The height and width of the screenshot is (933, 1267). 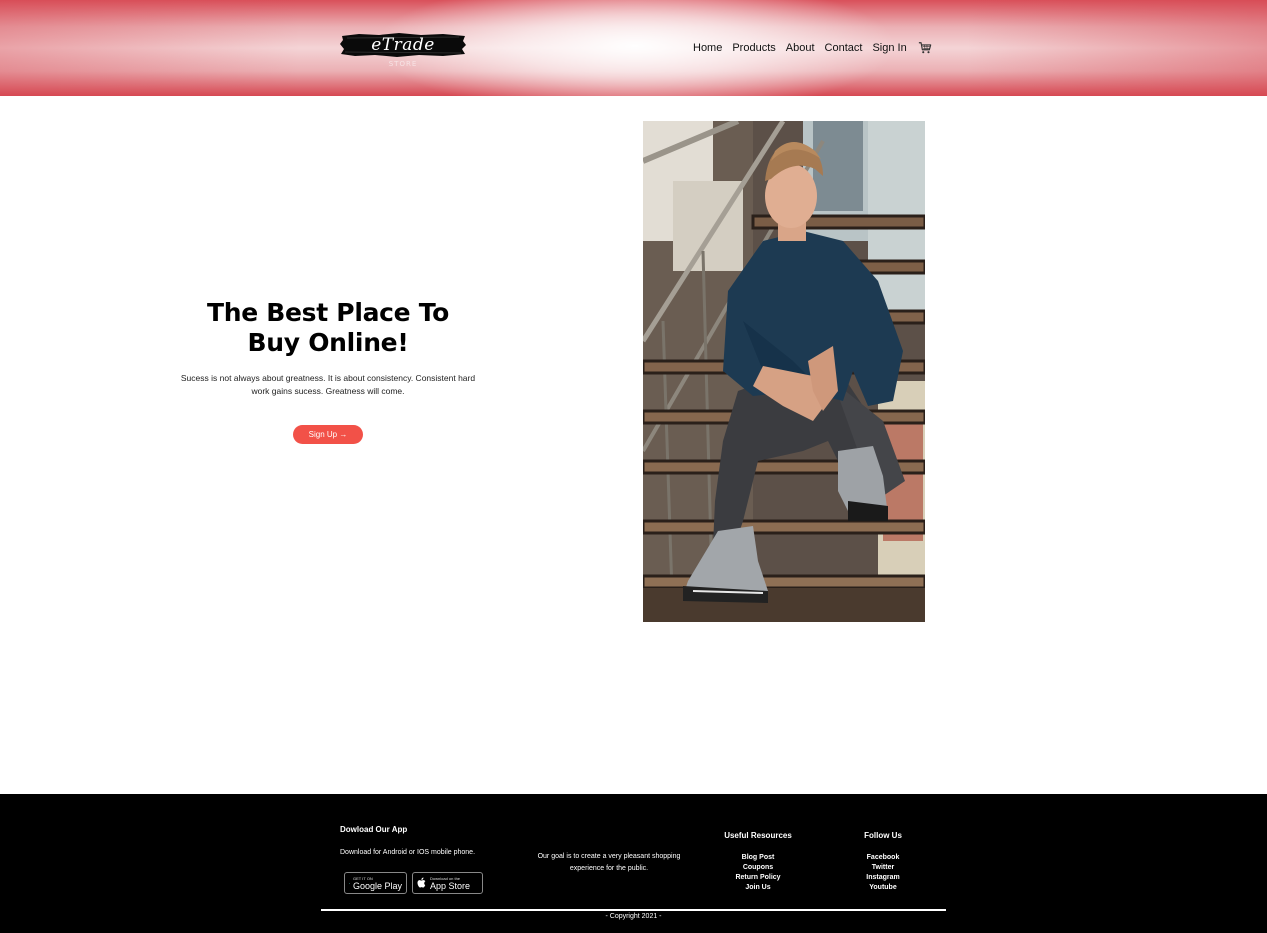 What do you see at coordinates (883, 888) in the screenshot?
I see `footer-link-youtube: Youtube` at bounding box center [883, 888].